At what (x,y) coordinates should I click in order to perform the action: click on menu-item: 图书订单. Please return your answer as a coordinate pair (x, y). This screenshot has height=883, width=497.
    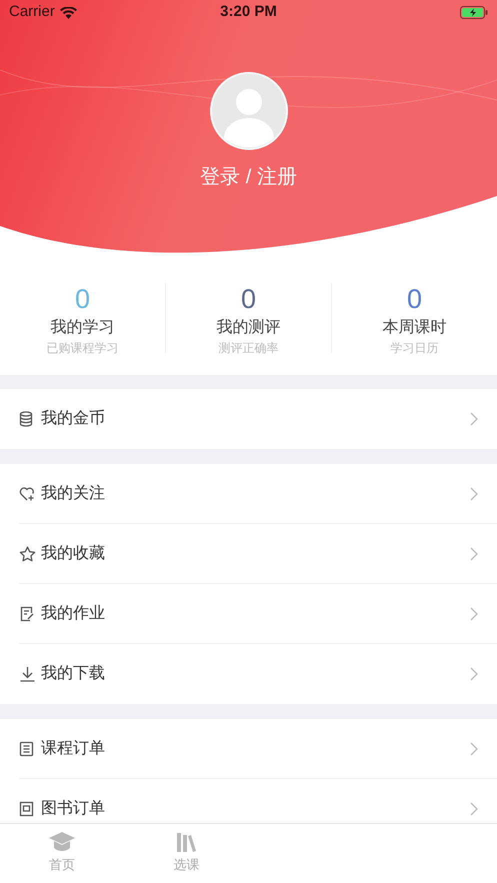
    Looking at the image, I should click on (258, 801).